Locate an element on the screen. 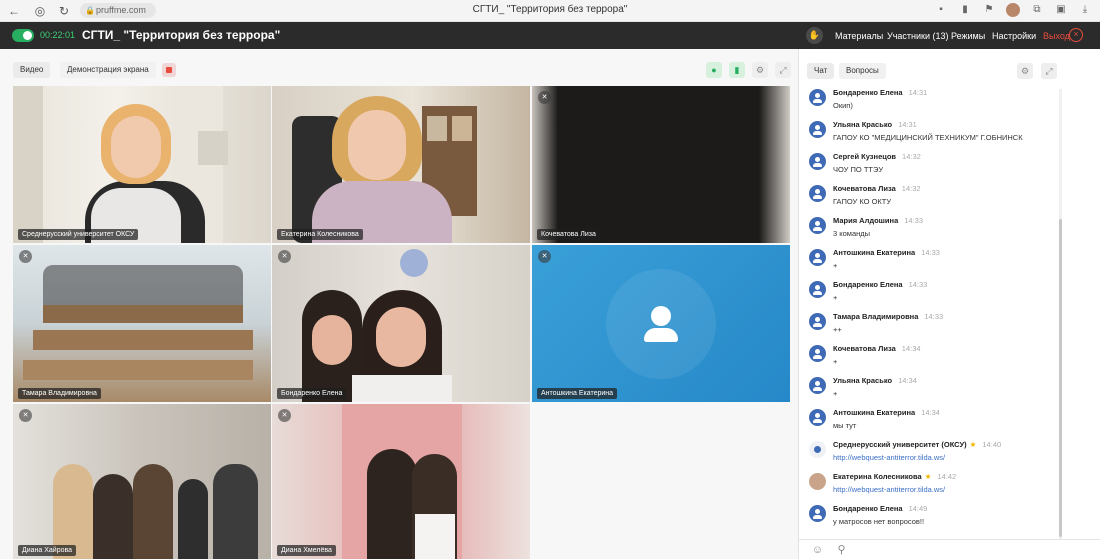  author-name: Среднерусский университет (ОКСУ) is located at coordinates (900, 444).